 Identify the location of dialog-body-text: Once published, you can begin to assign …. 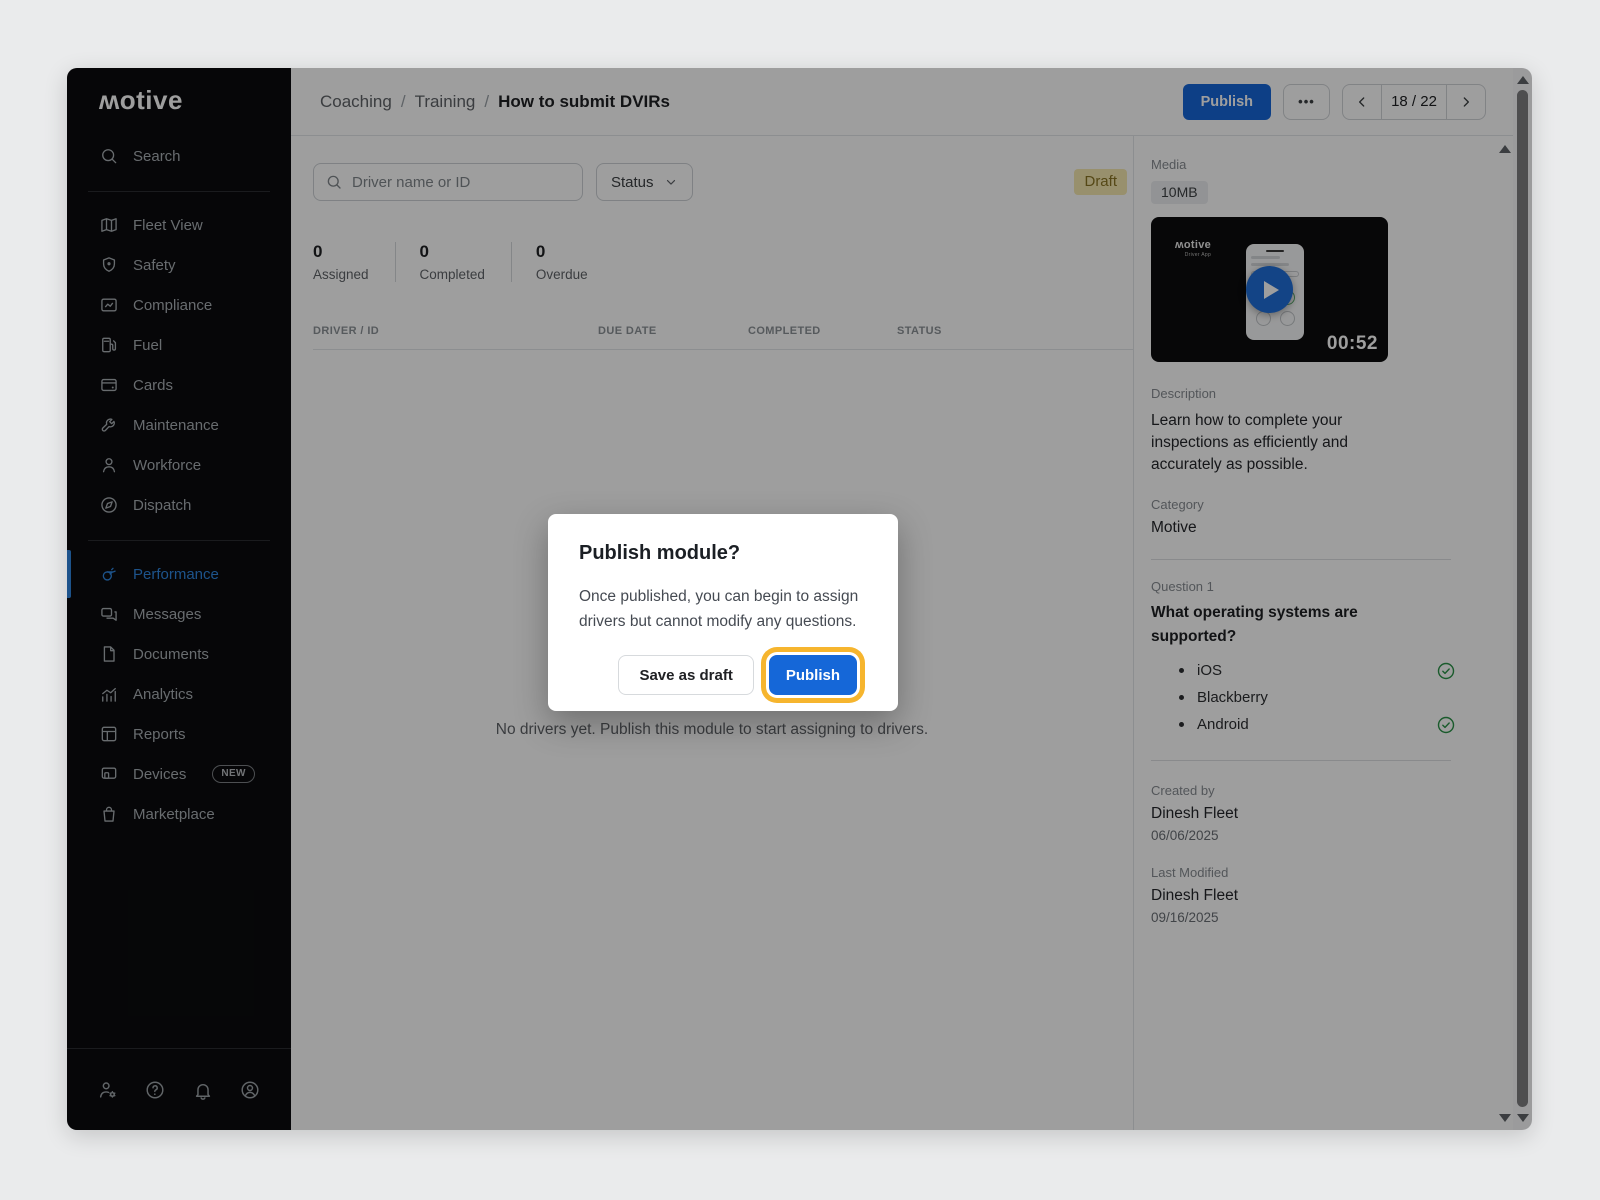
(719, 609).